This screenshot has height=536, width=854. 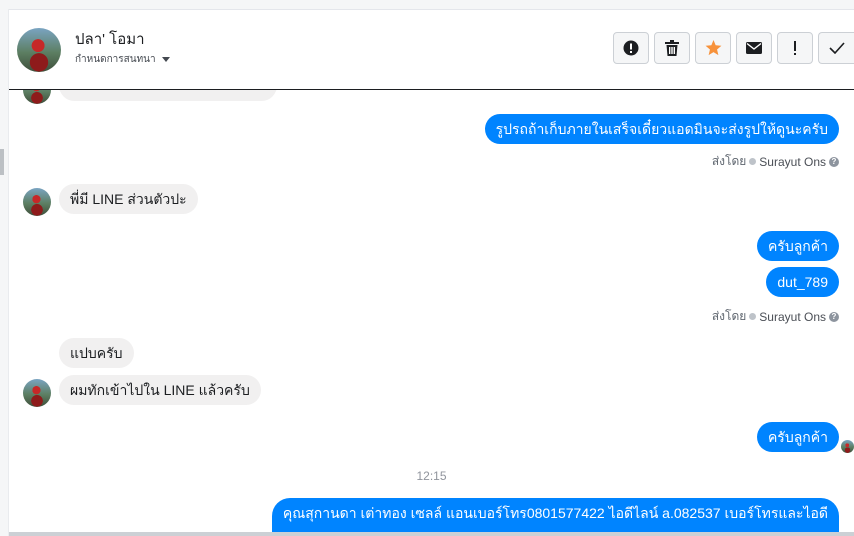 I want to click on composer-edge, so click(x=431, y=534).